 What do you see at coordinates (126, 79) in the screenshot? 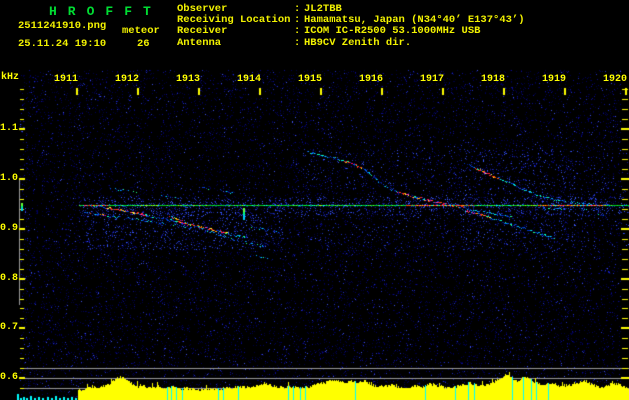
I see `time-axis-label: 1912` at bounding box center [126, 79].